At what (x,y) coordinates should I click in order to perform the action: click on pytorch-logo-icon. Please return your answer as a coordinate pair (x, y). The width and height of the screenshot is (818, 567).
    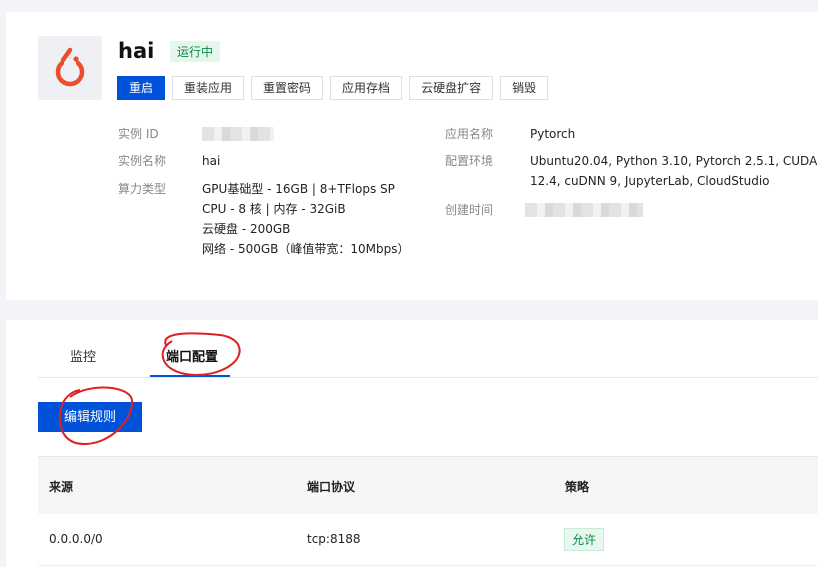
    Looking at the image, I should click on (70, 68).